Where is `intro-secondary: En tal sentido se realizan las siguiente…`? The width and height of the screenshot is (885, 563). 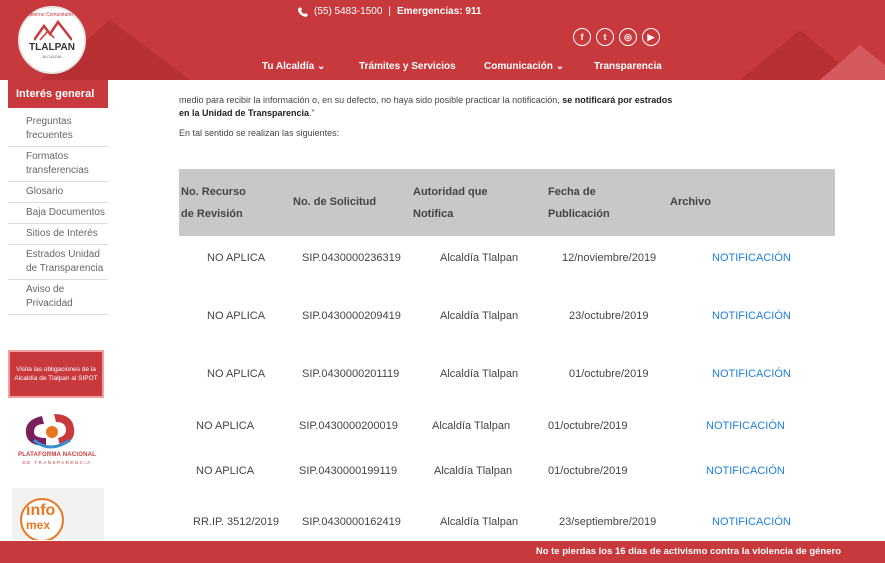 intro-secondary: En tal sentido se realizan las siguiente… is located at coordinates (259, 133).